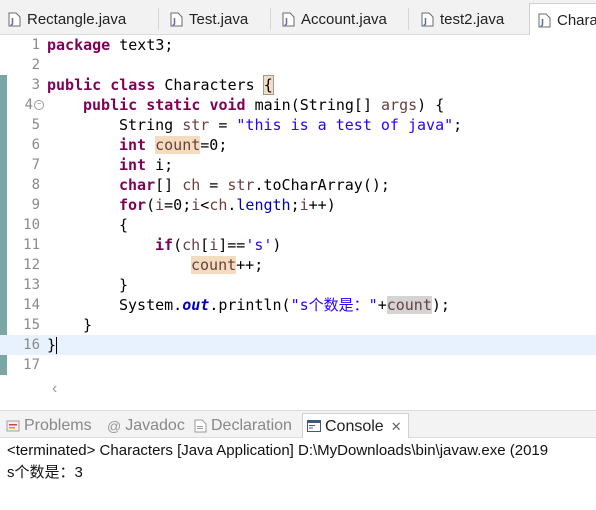 Image resolution: width=596 pixels, height=510 pixels. I want to click on line-number: 13, so click(31, 285).